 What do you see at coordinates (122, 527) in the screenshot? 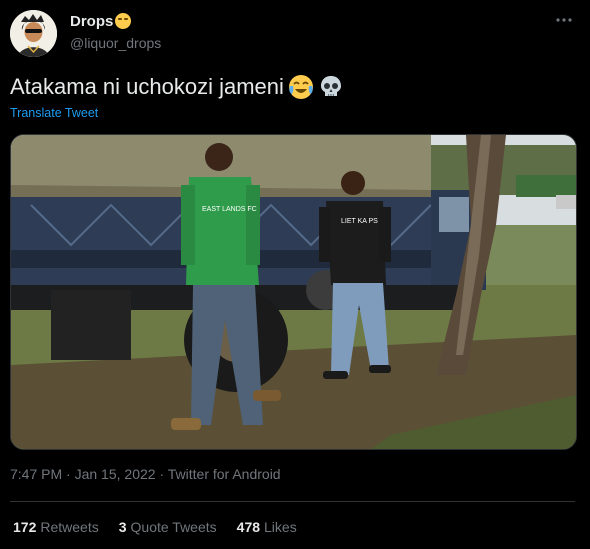
I see `quote-tweets-count: 3` at bounding box center [122, 527].